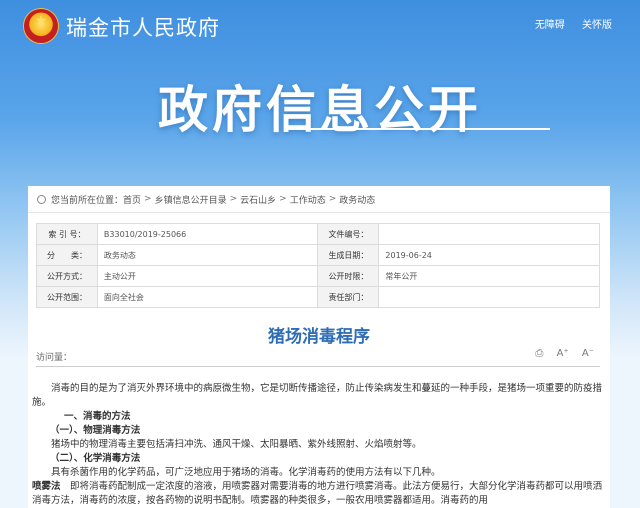 The height and width of the screenshot is (508, 640). What do you see at coordinates (67, 276) in the screenshot?
I see `meta-key: 公开方式：` at bounding box center [67, 276].